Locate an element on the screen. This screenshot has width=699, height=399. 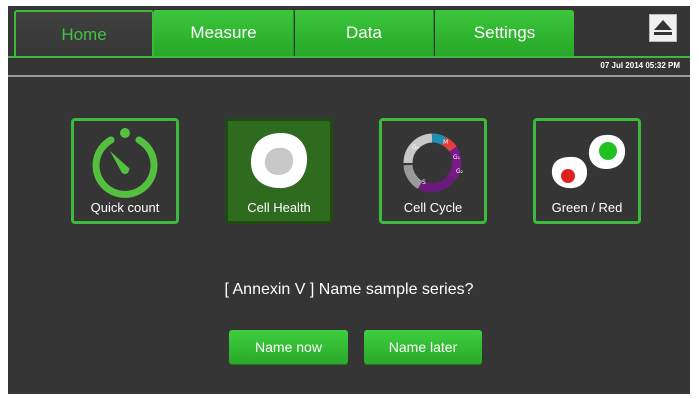
tile-label: Quick count is located at coordinates (125, 207).